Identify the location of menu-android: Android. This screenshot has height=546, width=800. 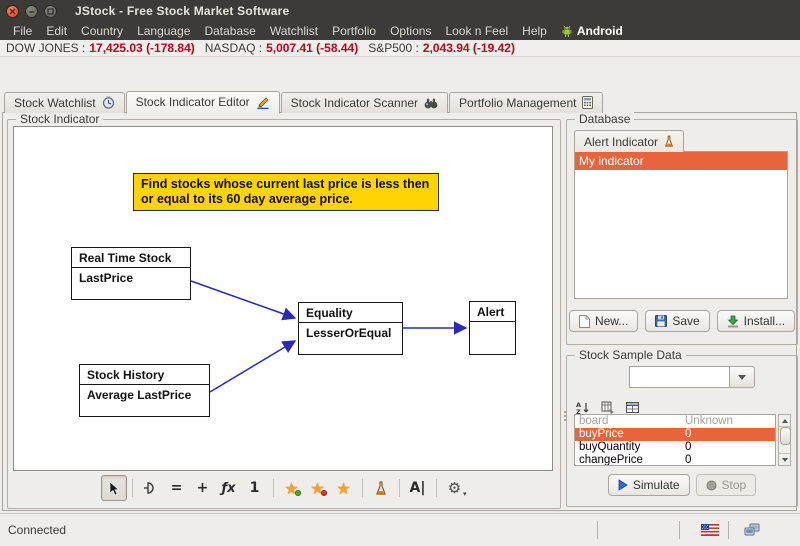
(592, 31).